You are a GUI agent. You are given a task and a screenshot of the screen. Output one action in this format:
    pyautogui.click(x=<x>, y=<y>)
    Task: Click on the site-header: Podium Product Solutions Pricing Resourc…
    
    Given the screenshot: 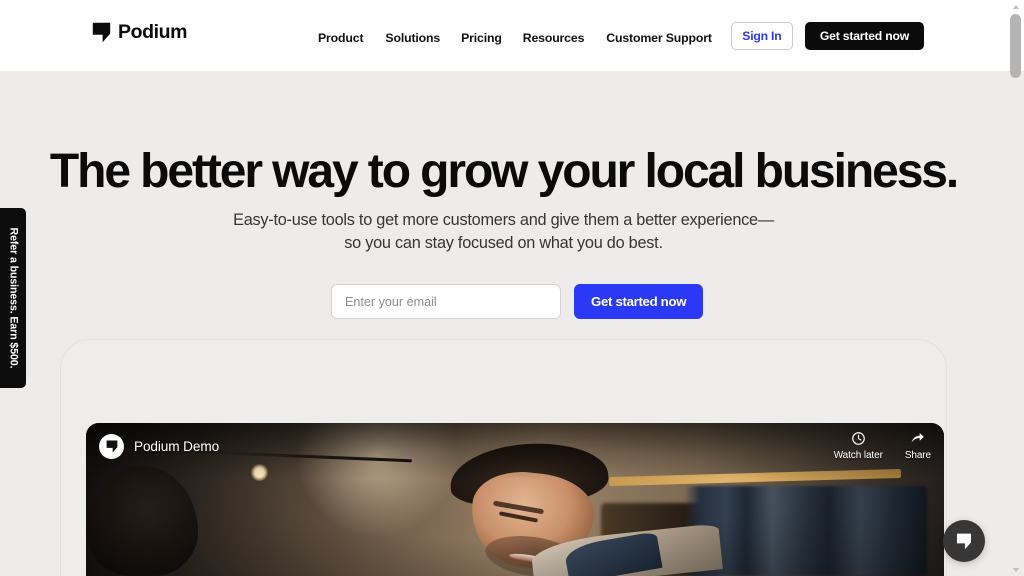 What is the action you would take?
    pyautogui.click(x=503, y=35)
    